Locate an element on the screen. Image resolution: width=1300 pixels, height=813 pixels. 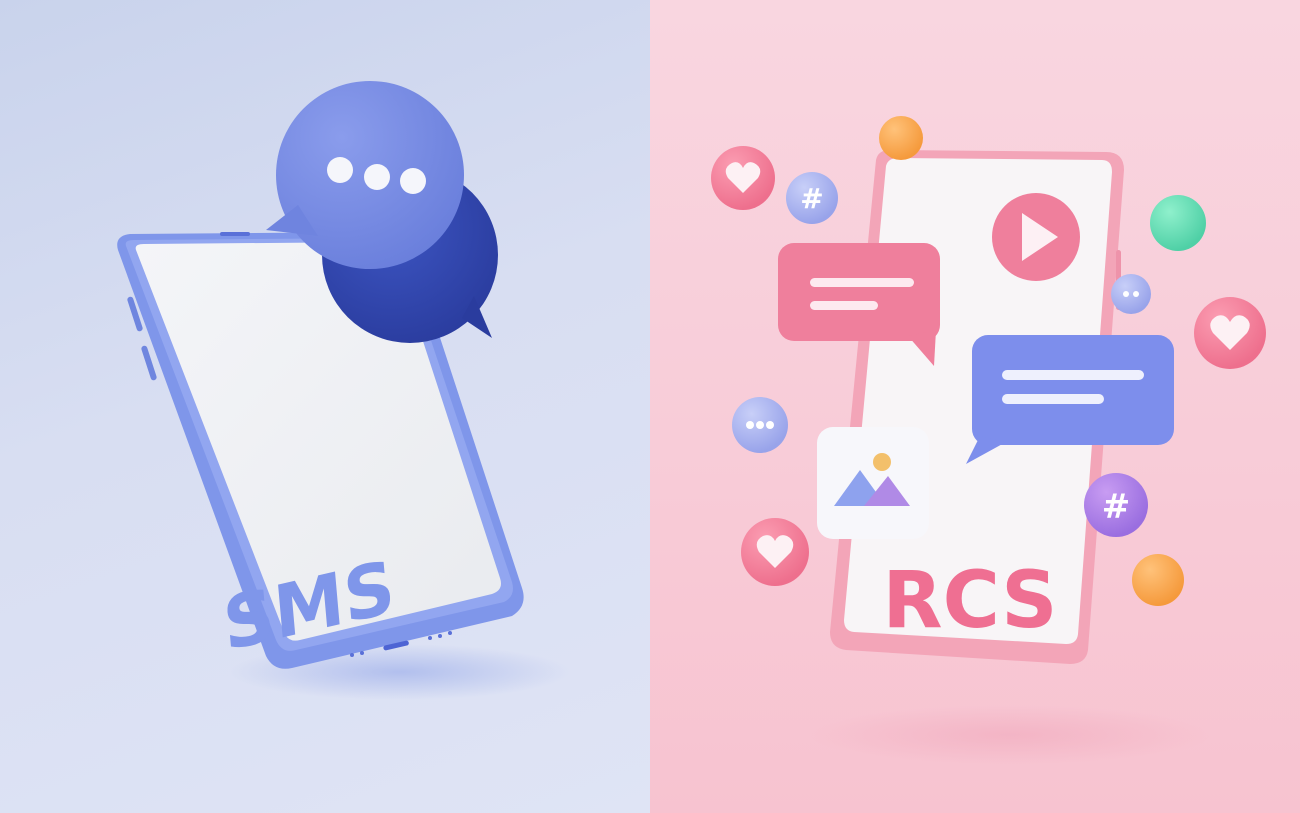
image-icon is located at coordinates (873, 483).